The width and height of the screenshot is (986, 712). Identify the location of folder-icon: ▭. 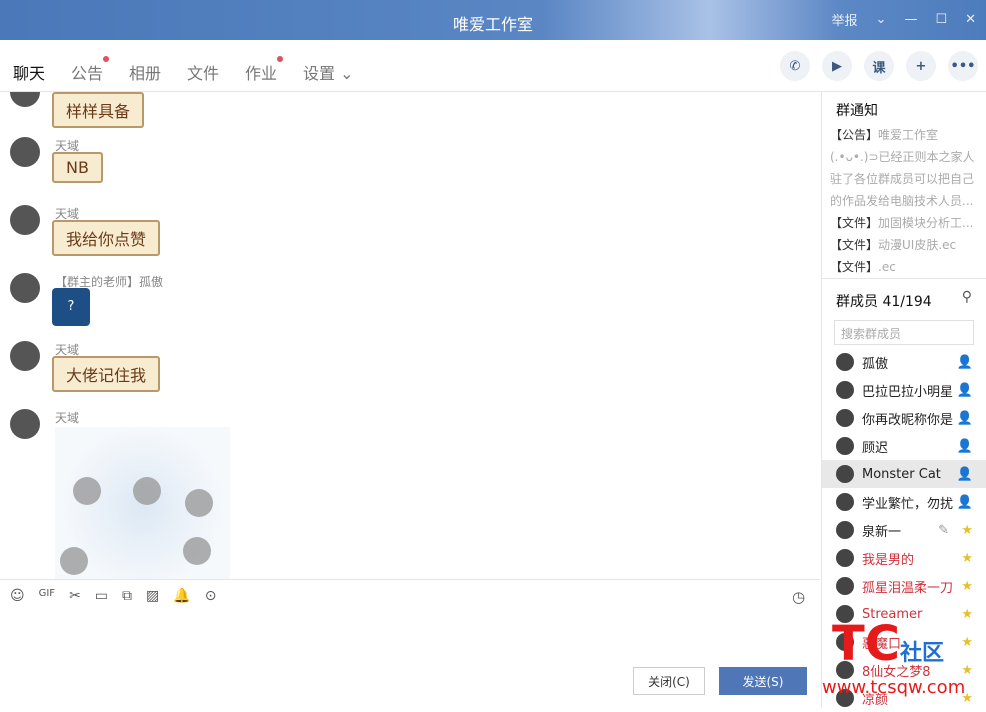
(101, 597).